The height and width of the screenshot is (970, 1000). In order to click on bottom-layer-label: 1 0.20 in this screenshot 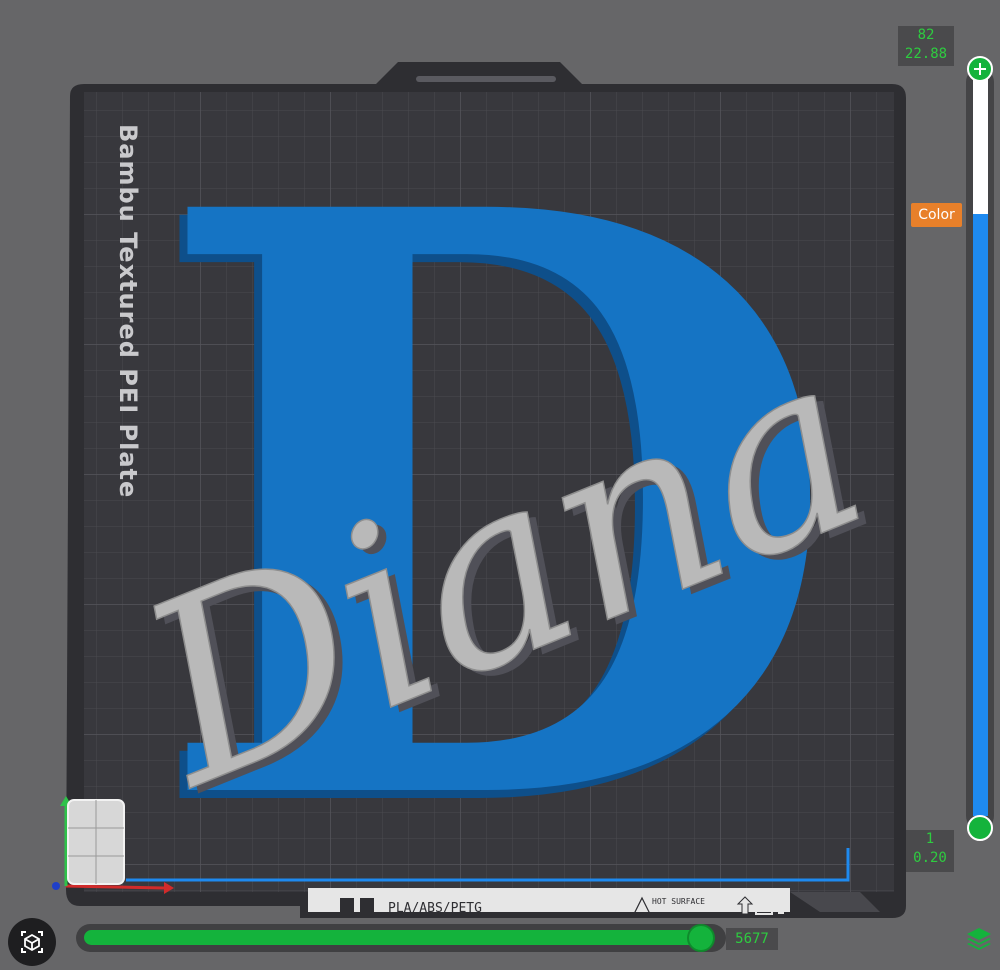, I will do `click(930, 851)`.